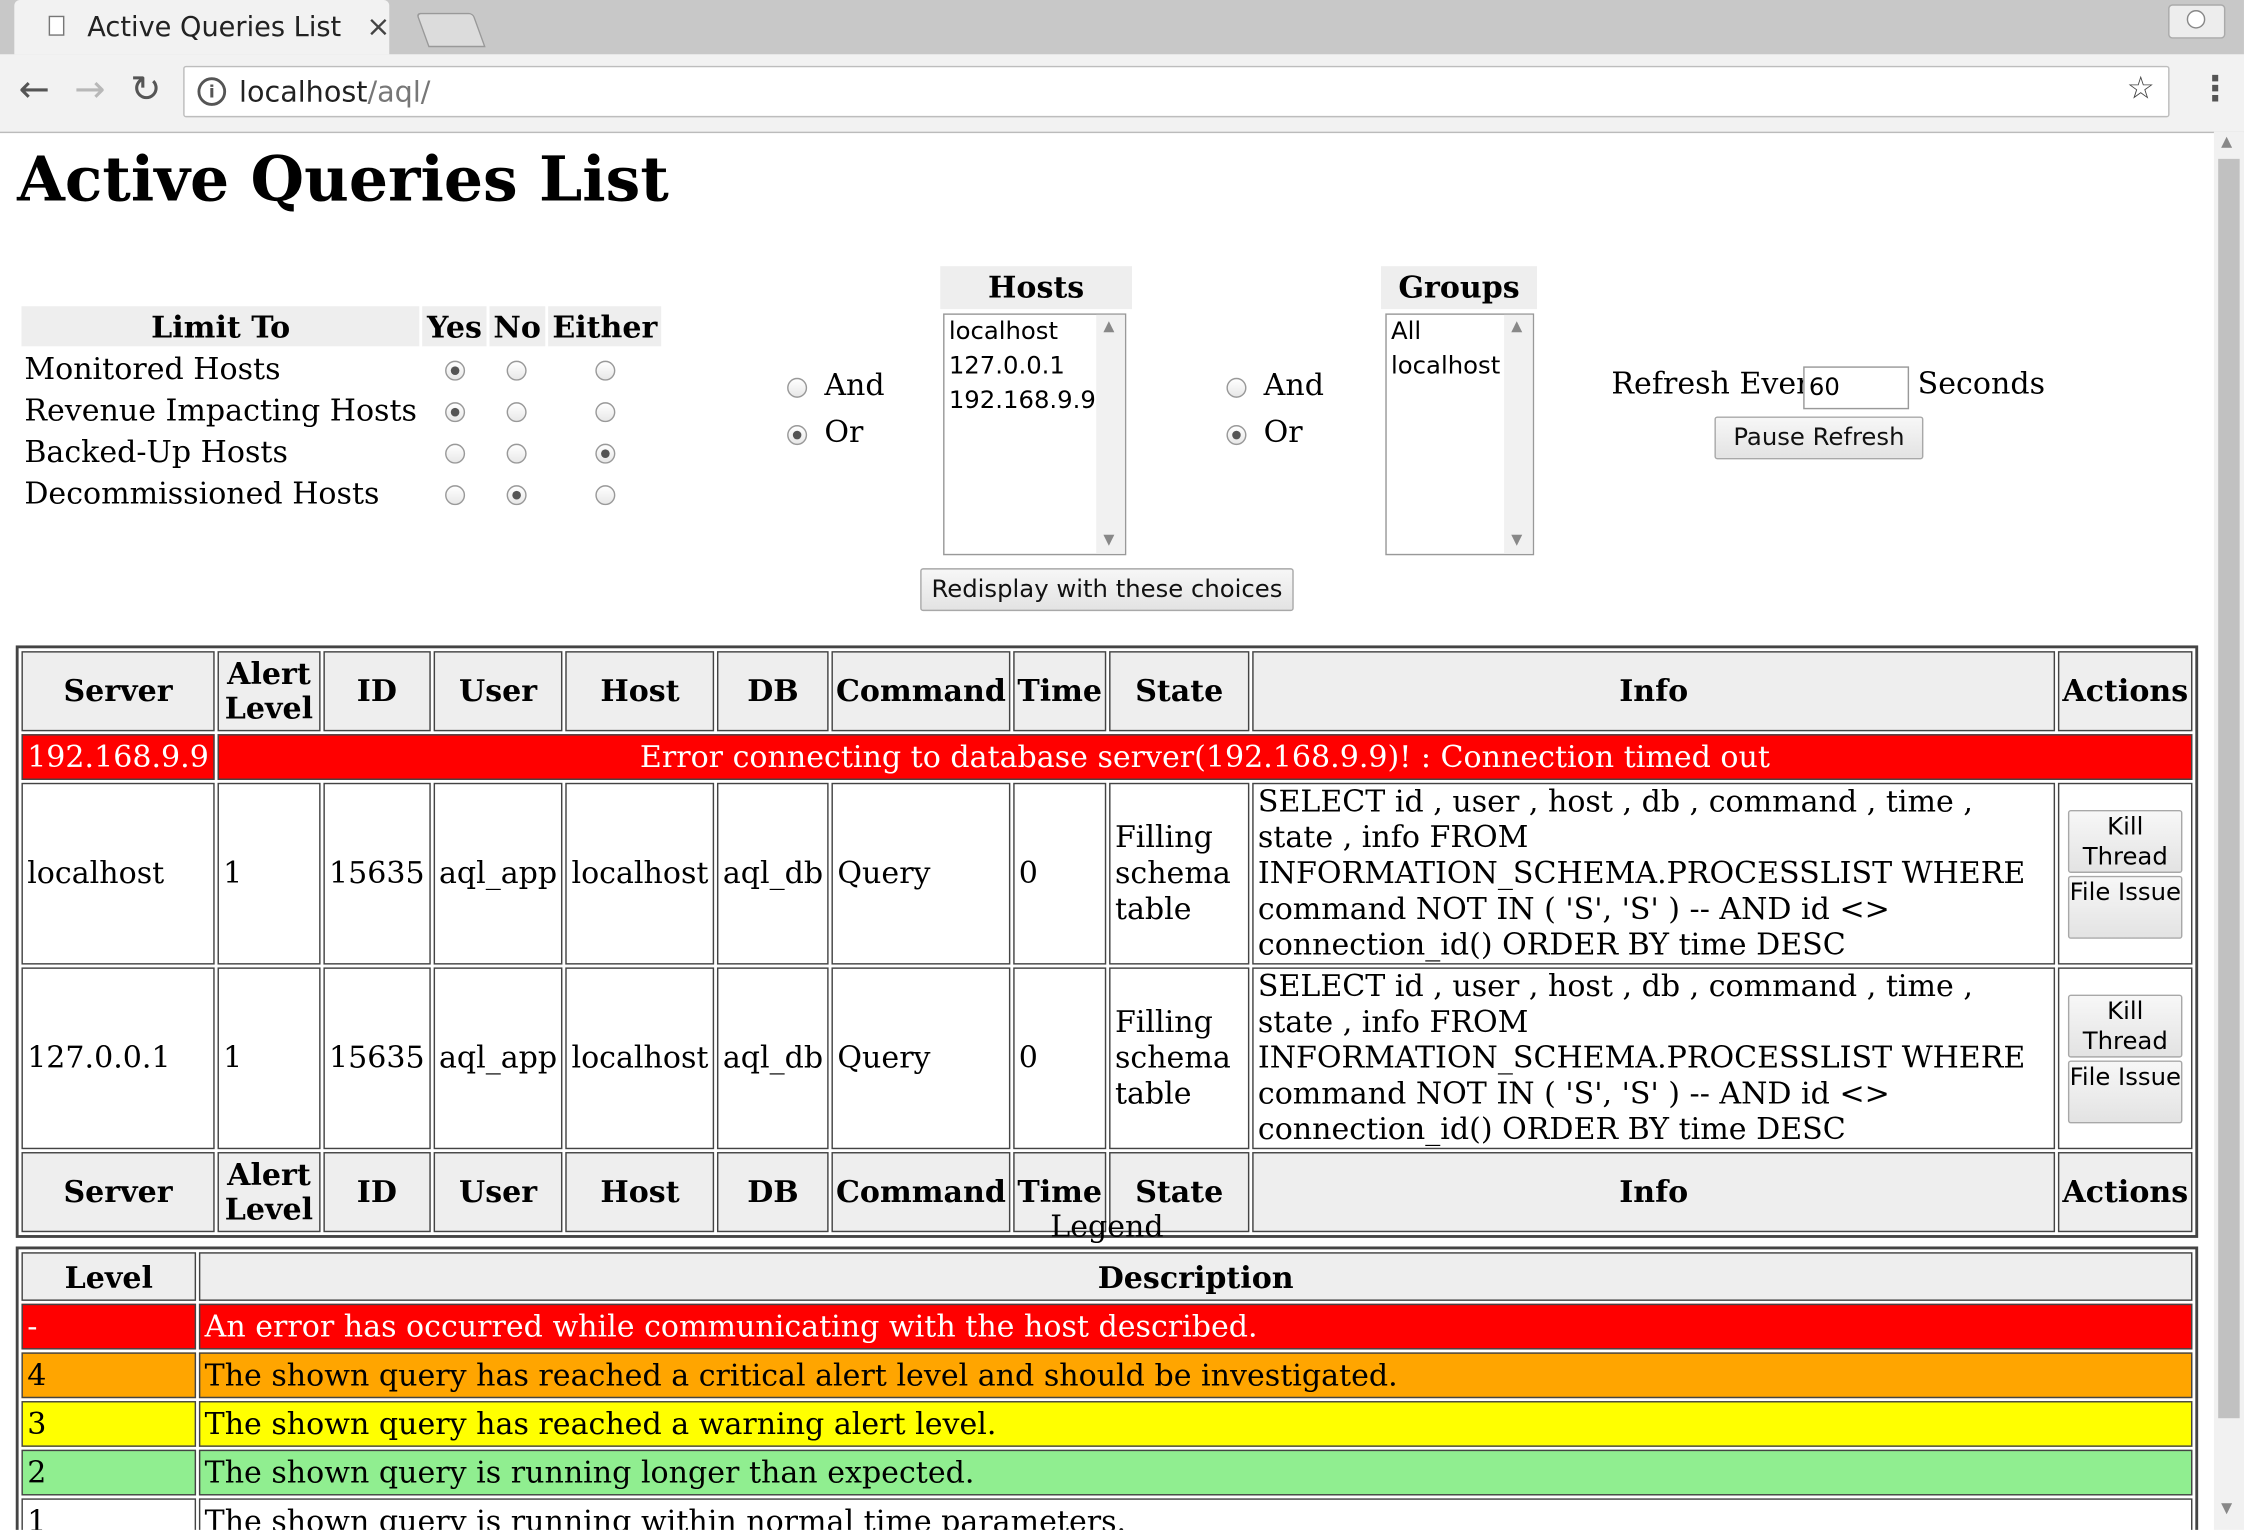  I want to click on close-icon: ×, so click(378, 26).